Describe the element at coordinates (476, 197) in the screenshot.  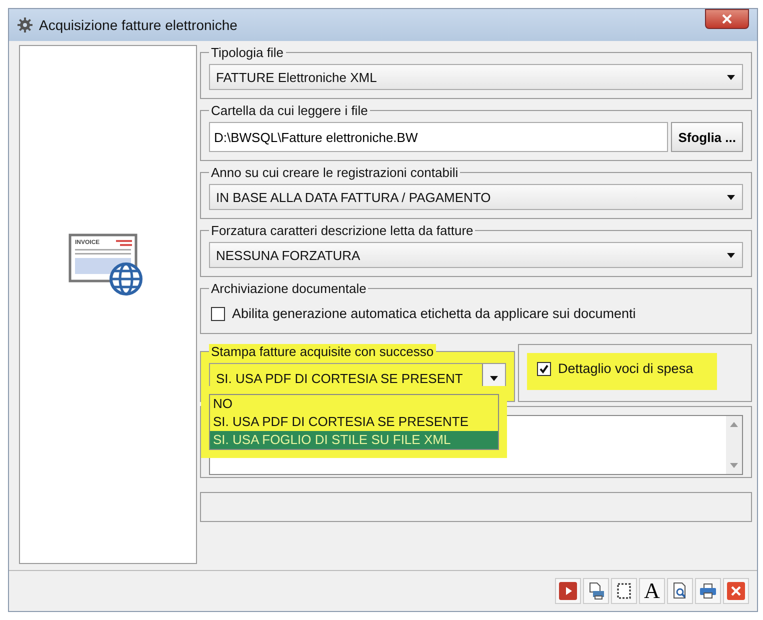
I see `dropdown: IN BASE ALLA DATA FATTURA / PAGAMENTO` at that location.